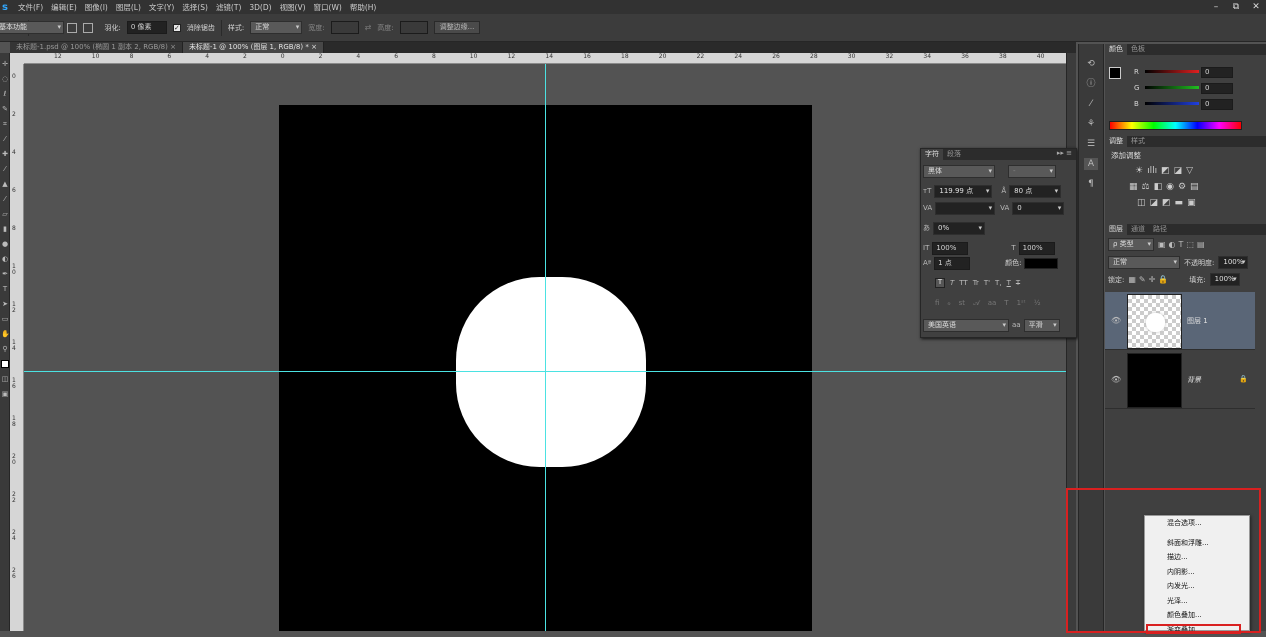 This screenshot has height=637, width=1266. Describe the element at coordinates (253, 47) in the screenshot. I see `tab-document-2: 未标题-1 @ 100% (图层 1, RGB/8) * ×` at that location.